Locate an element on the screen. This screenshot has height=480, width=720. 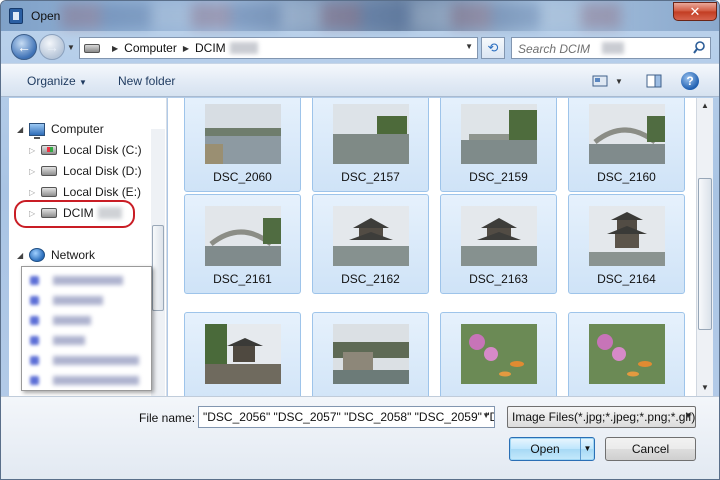
help-icon: ? is located at coordinates (690, 81).